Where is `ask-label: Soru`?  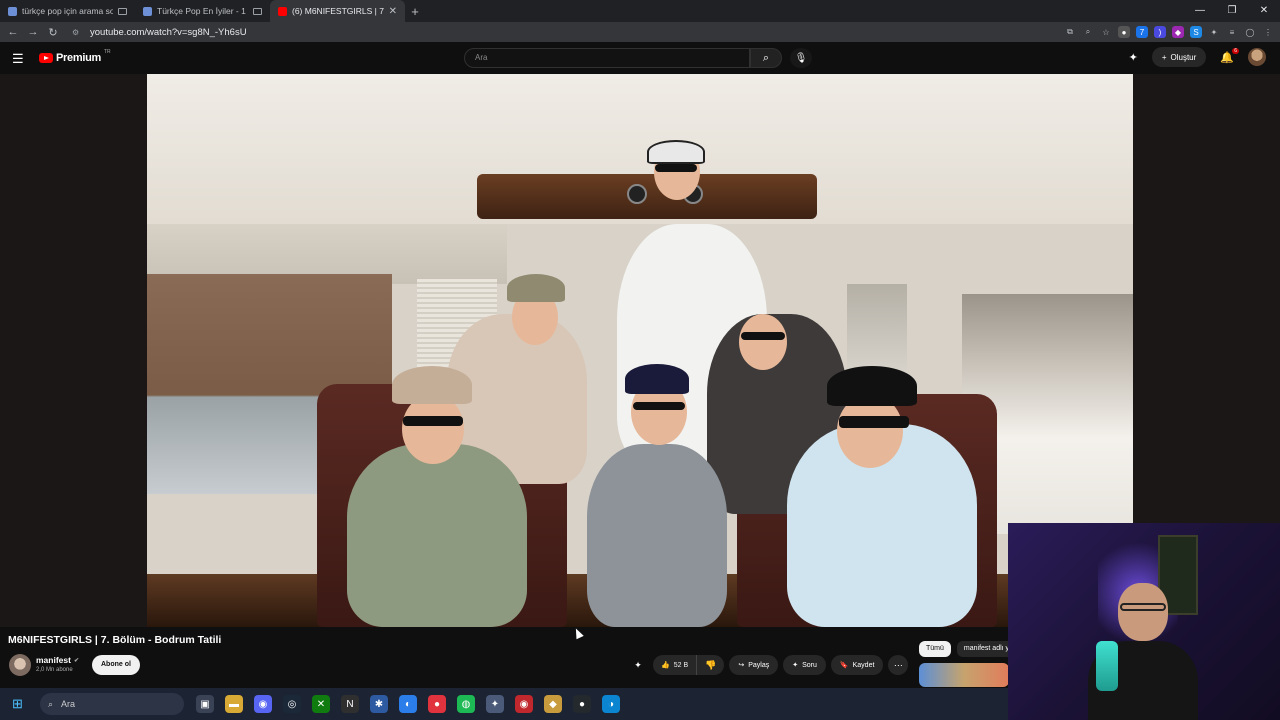 ask-label: Soru is located at coordinates (809, 665).